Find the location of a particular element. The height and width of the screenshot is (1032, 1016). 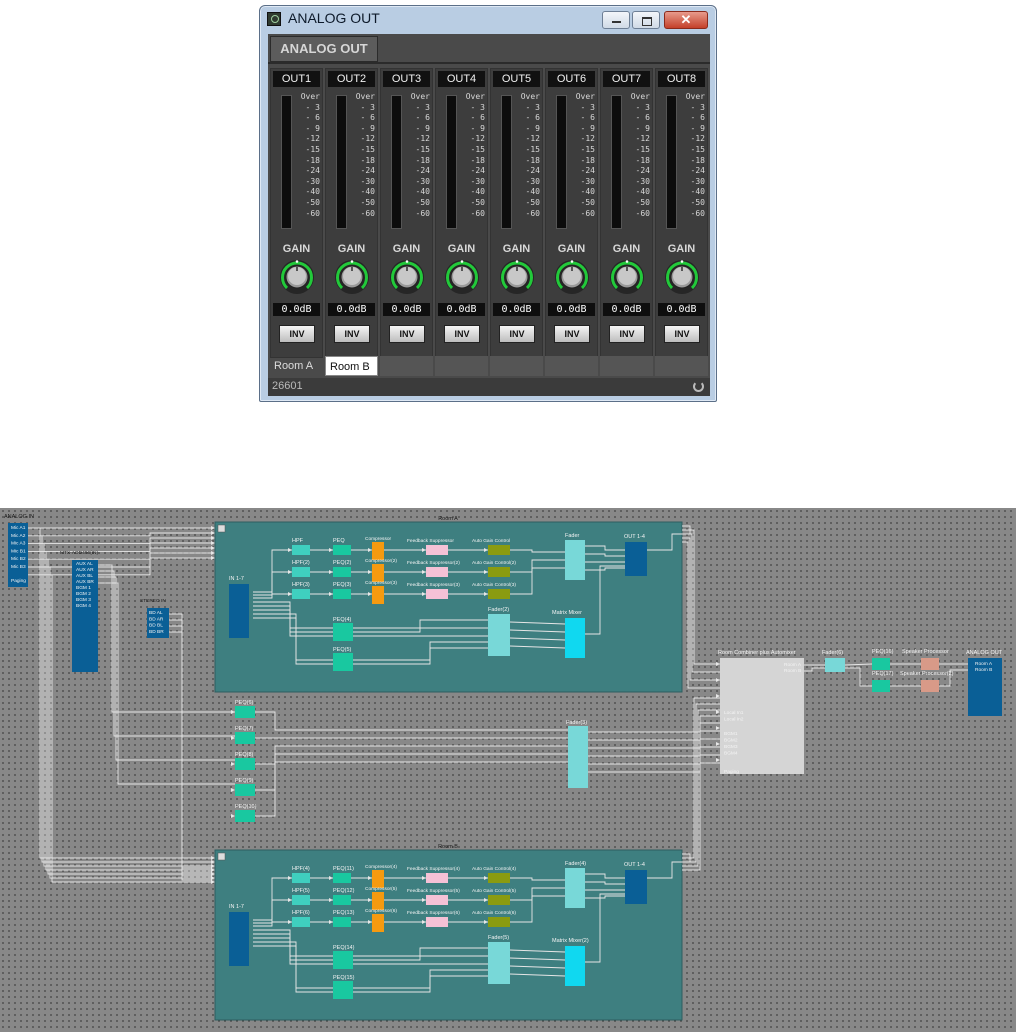

signal-wire is located at coordinates (127, 705).